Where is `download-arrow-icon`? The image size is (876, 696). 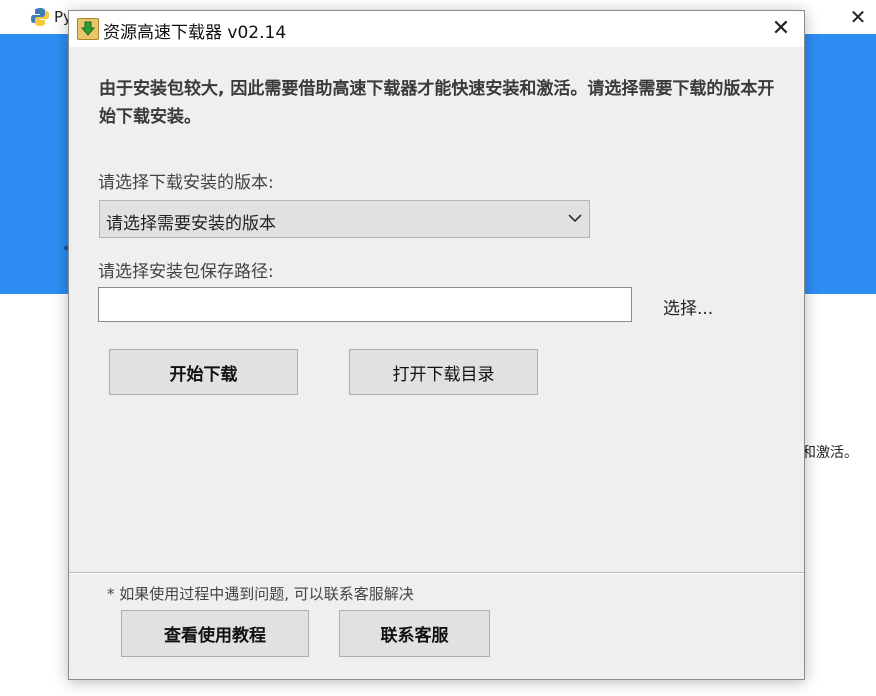 download-arrow-icon is located at coordinates (88, 29).